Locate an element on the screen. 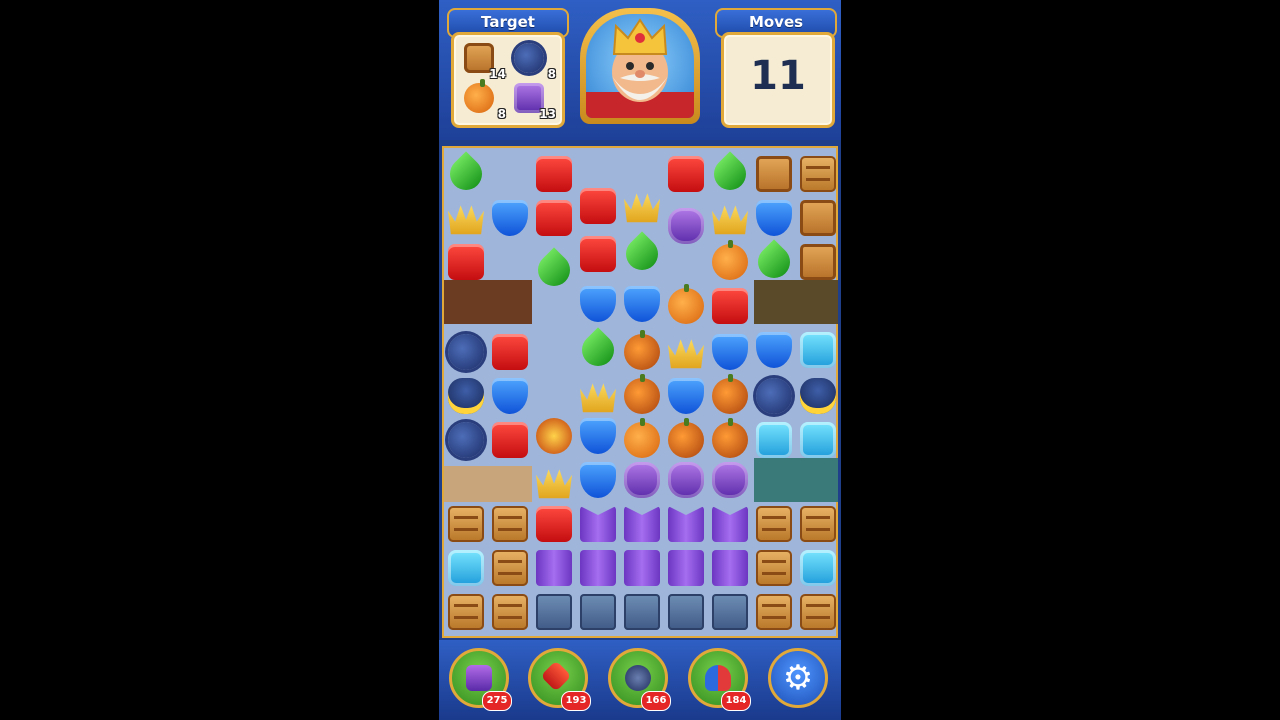  teal-patch is located at coordinates (796, 480).